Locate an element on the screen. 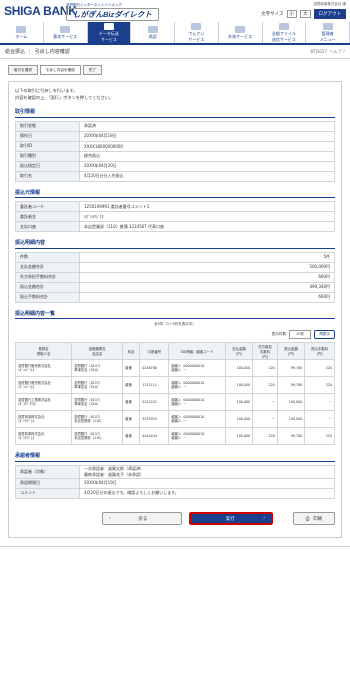 The image size is (350, 682). column-header: 先方負担 手数料 (円) is located at coordinates (265, 351).